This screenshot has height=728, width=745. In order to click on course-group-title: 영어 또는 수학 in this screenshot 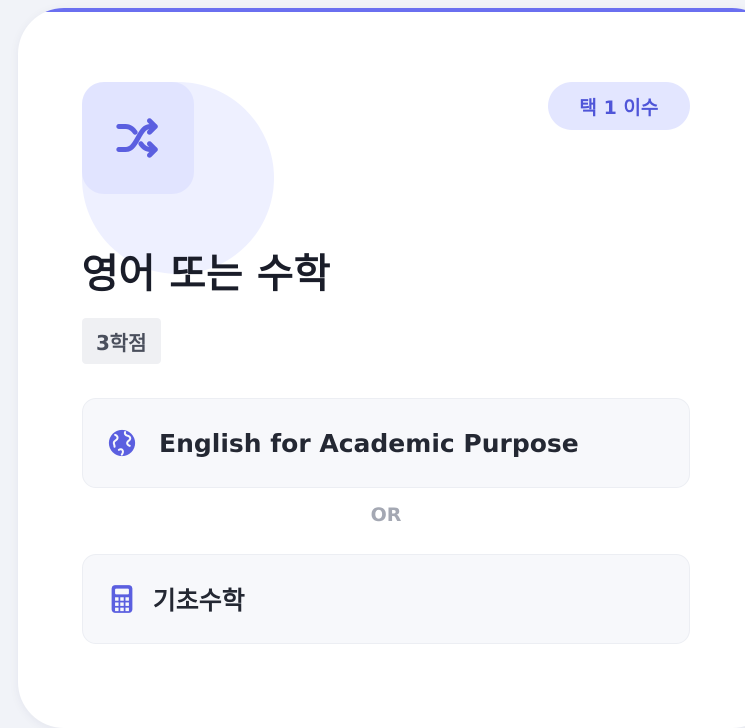, I will do `click(206, 274)`.